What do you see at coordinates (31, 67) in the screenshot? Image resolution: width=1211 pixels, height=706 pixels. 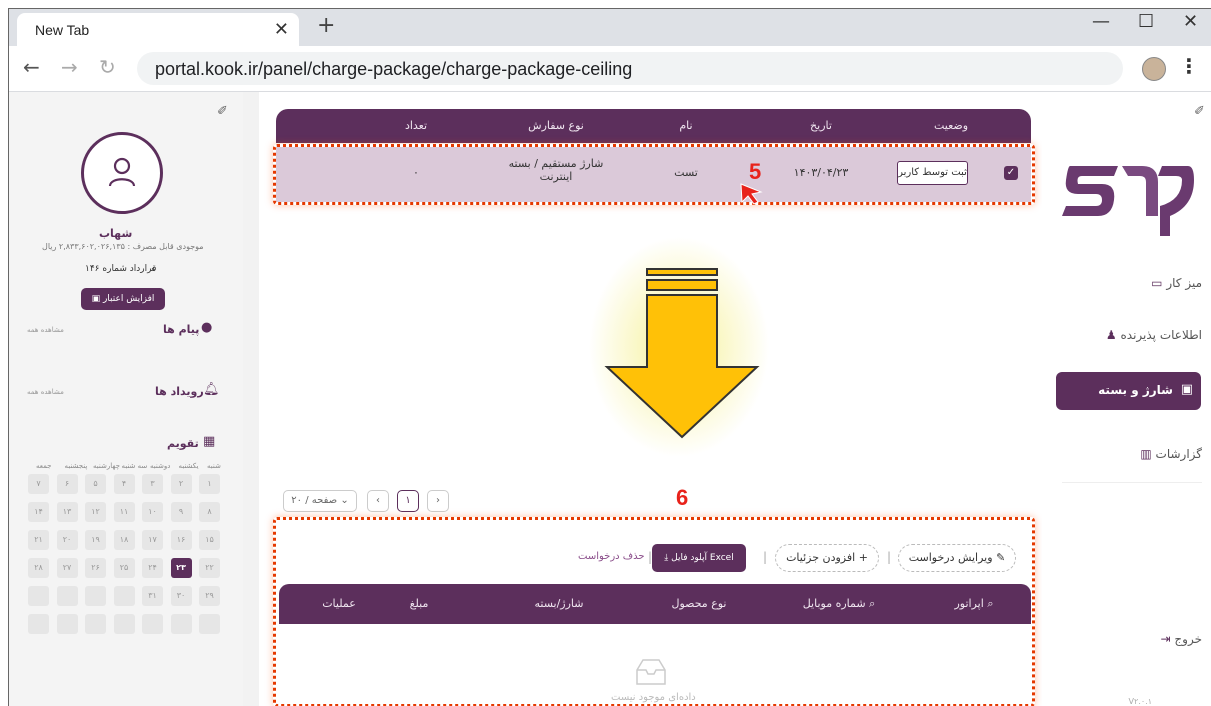 I see `back-icon: ←` at bounding box center [31, 67].